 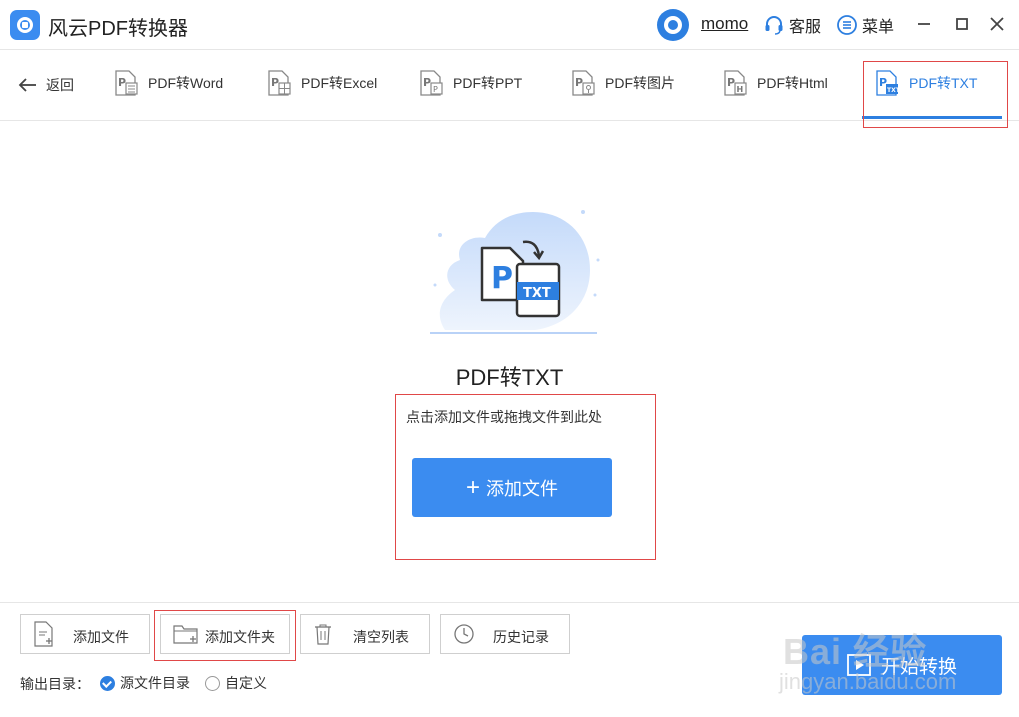 I want to click on svg-text: H, so click(x=740, y=89).